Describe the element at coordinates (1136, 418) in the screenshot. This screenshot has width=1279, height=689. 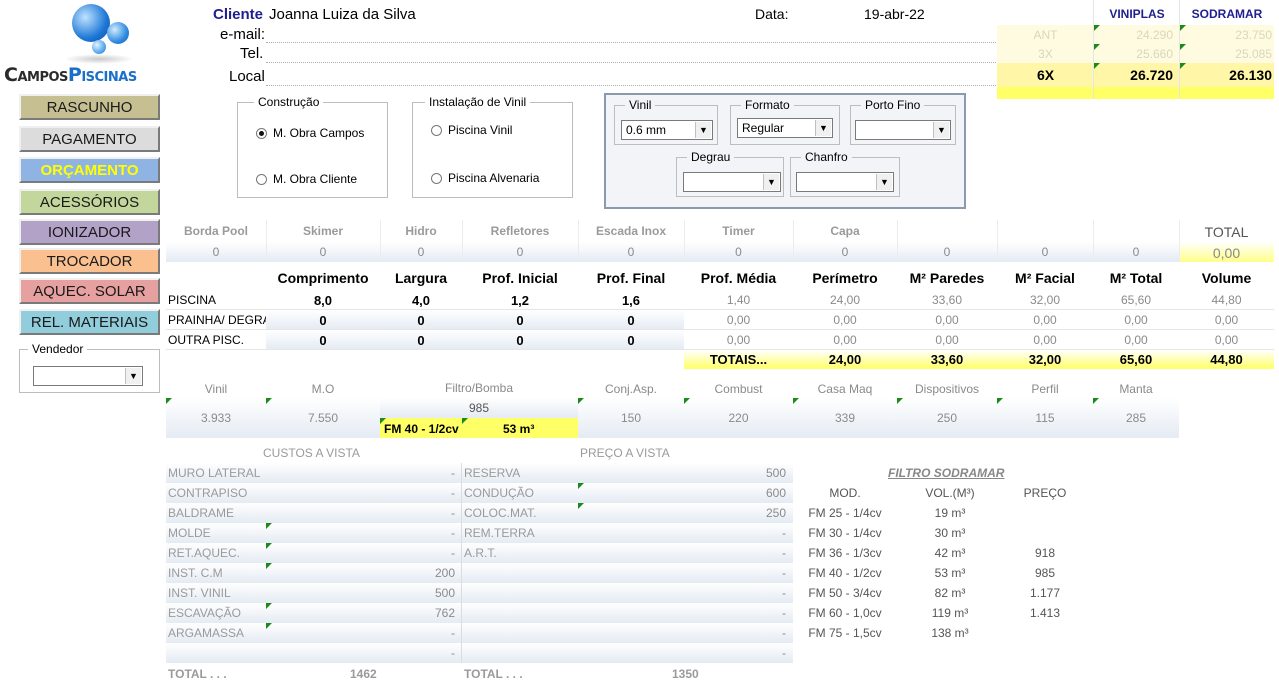
I see `comp-value-manta: 285` at that location.